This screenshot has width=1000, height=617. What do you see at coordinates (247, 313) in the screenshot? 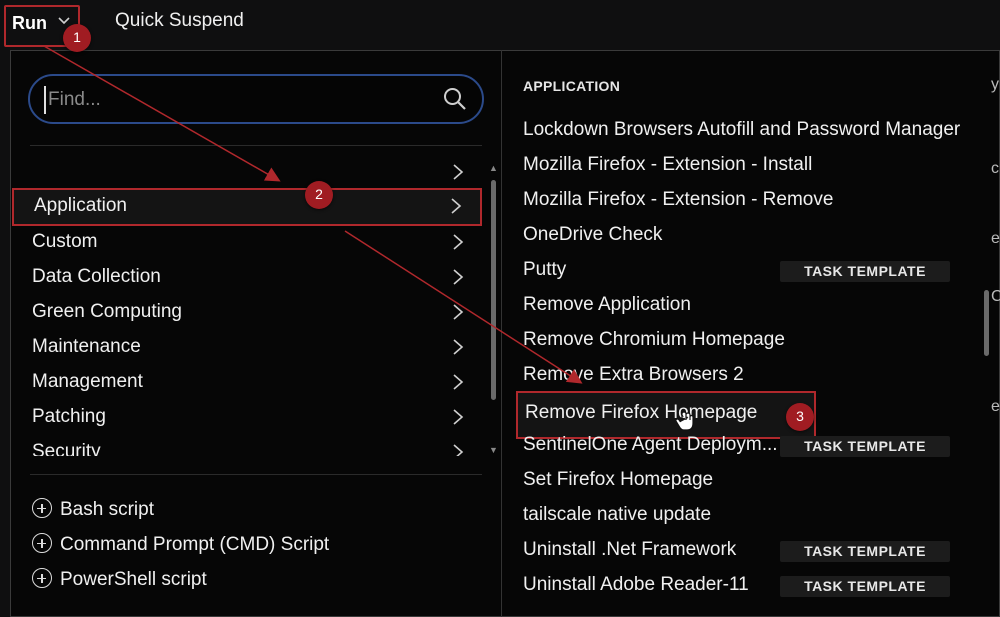
I see `category-item-green-computing: Green Computing` at bounding box center [247, 313].